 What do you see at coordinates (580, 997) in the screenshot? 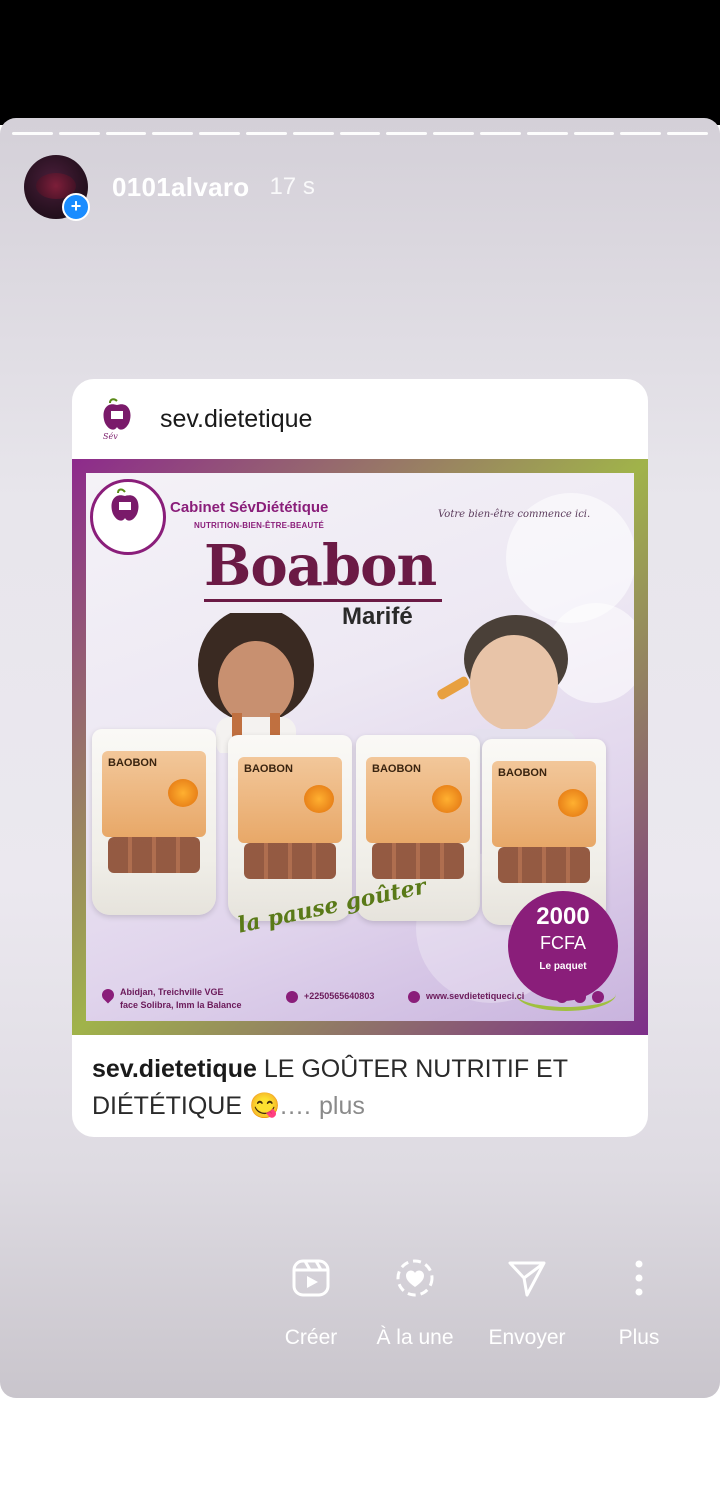
I see `facebook-icon` at bounding box center [580, 997].